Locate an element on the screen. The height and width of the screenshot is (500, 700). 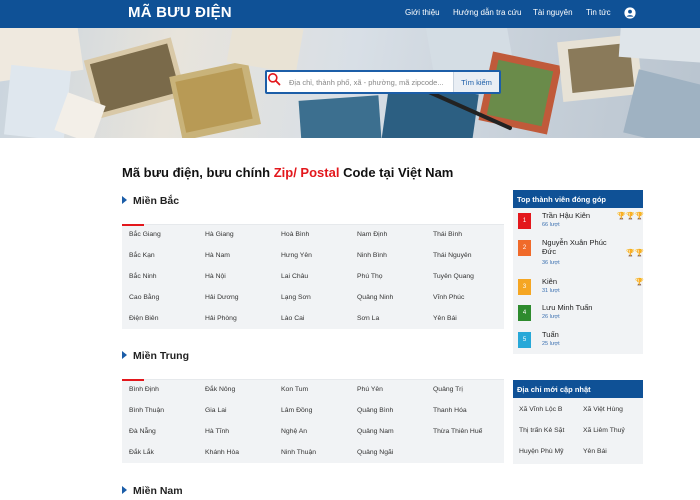
province-link: Hà Giang is located at coordinates (219, 234).